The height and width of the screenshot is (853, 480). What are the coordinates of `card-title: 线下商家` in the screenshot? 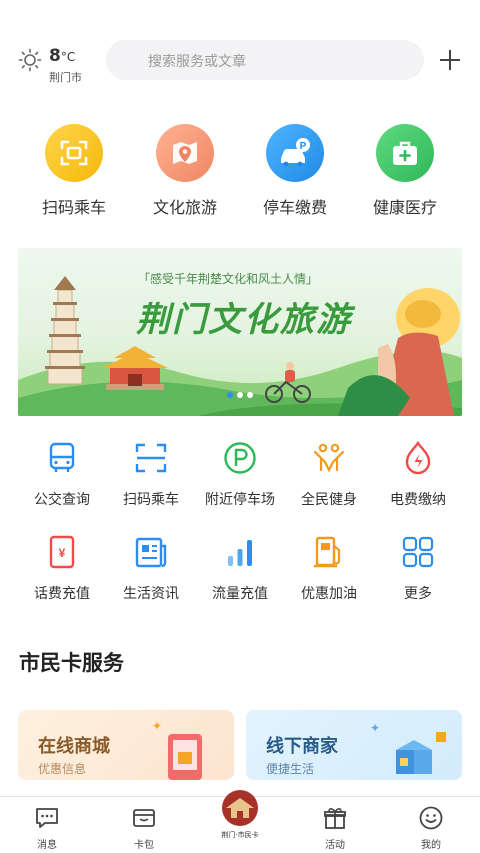 It's located at (302, 746).